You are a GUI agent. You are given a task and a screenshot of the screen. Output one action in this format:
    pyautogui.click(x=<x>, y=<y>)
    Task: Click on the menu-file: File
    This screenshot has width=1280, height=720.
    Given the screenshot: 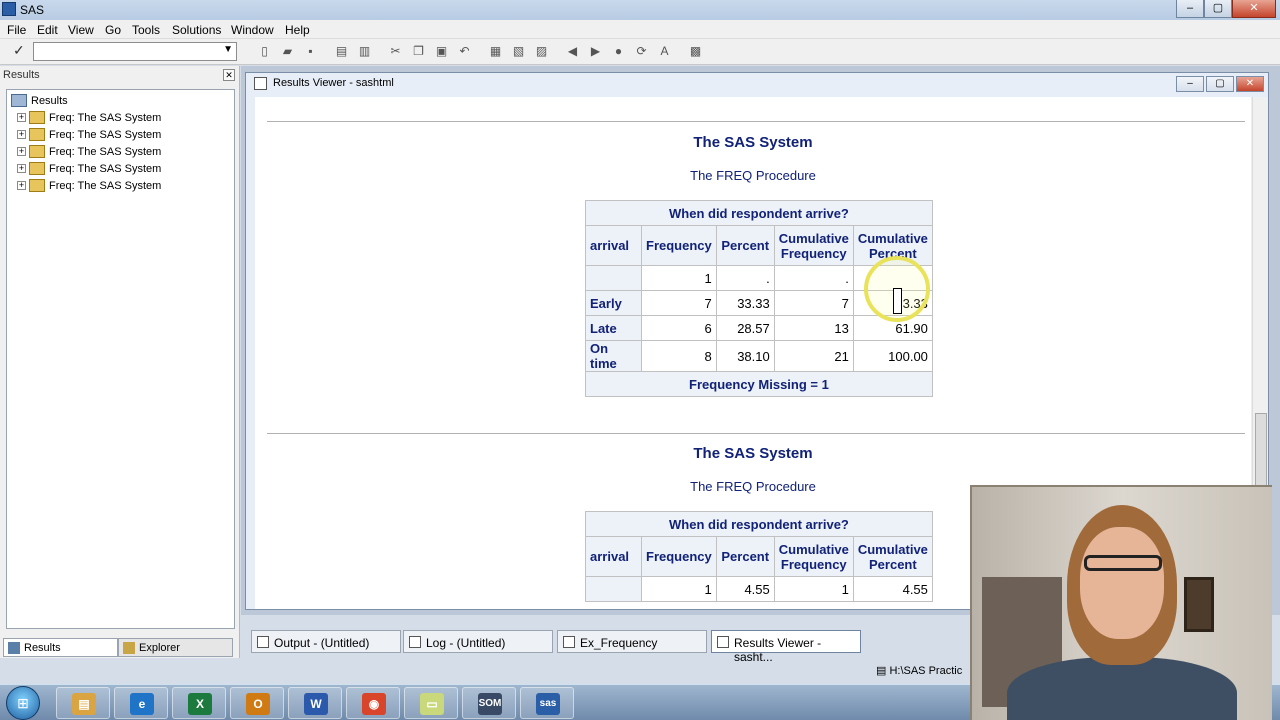 What is the action you would take?
    pyautogui.click(x=16, y=30)
    